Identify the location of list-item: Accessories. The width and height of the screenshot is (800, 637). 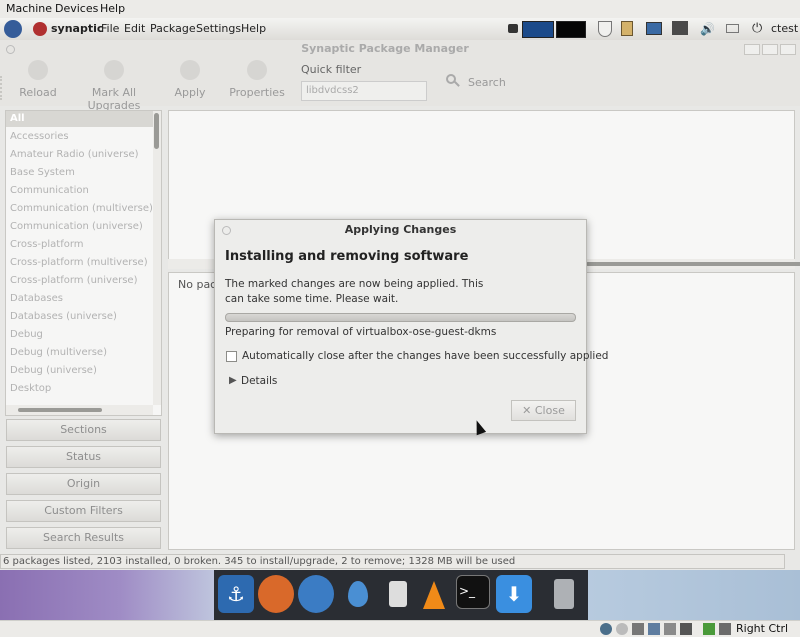
(39, 136).